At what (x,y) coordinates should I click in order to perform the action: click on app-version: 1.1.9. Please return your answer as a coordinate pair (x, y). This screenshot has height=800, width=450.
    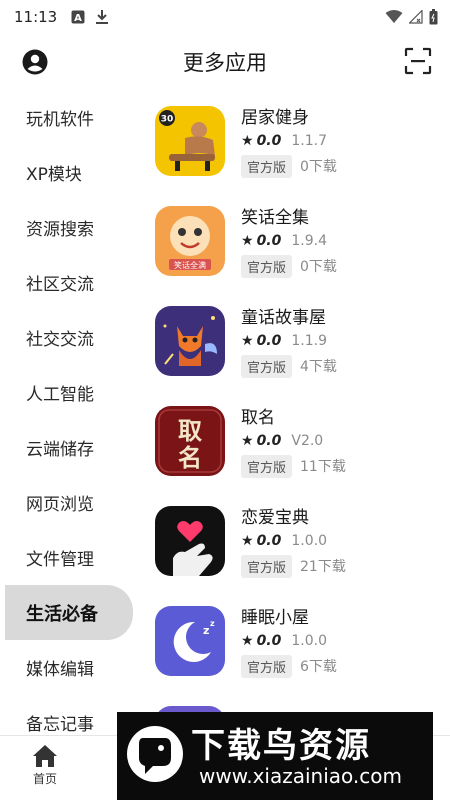
    Looking at the image, I should click on (309, 341).